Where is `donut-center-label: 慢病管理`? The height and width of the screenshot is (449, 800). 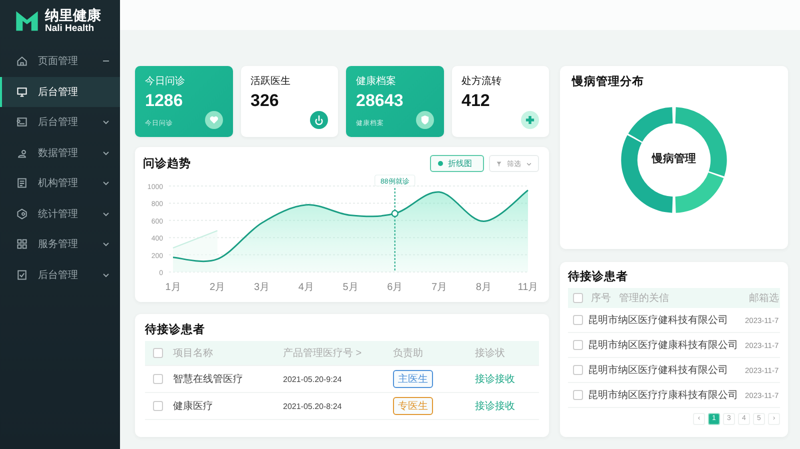 donut-center-label: 慢病管理 is located at coordinates (673, 159).